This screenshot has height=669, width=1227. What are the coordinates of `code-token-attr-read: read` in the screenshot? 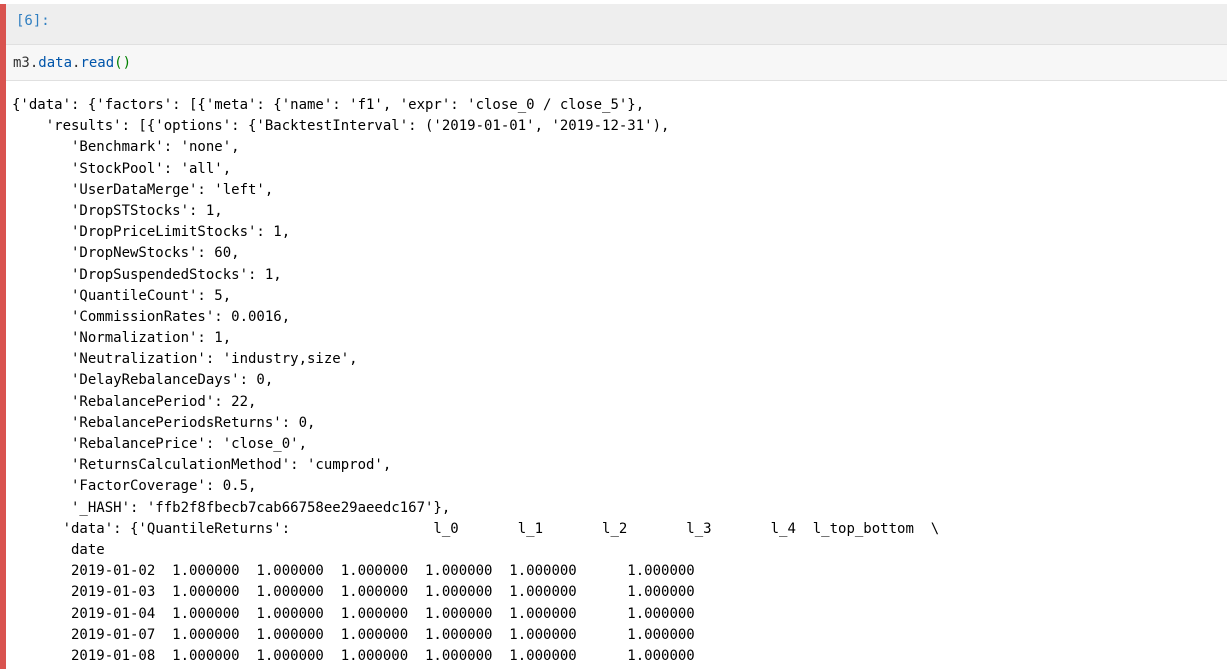 It's located at (97, 63).